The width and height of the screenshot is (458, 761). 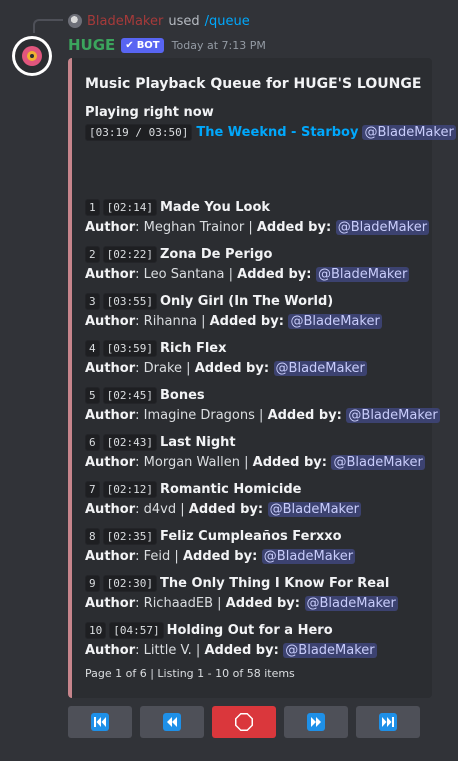 I want to click on message-timestamp: Today at 7:13 PM, so click(x=218, y=45).